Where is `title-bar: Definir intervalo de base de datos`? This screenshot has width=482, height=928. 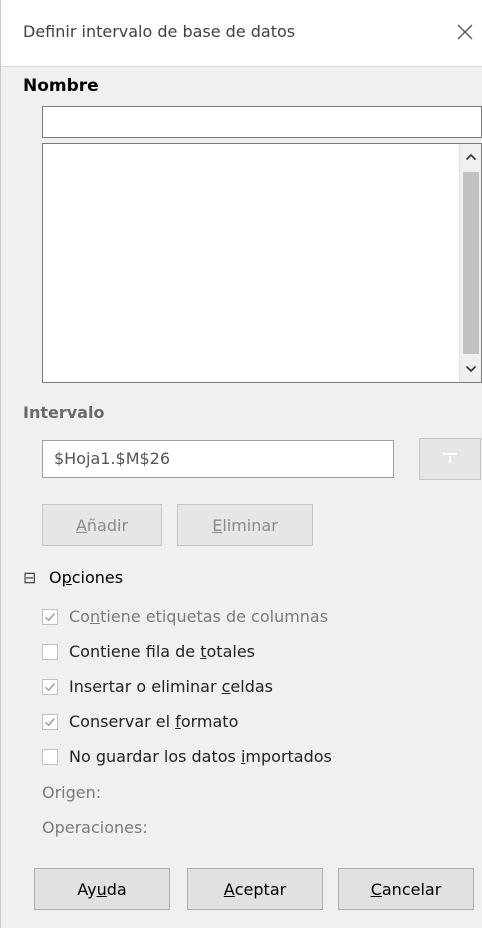 title-bar: Definir intervalo de base de datos is located at coordinates (241, 33).